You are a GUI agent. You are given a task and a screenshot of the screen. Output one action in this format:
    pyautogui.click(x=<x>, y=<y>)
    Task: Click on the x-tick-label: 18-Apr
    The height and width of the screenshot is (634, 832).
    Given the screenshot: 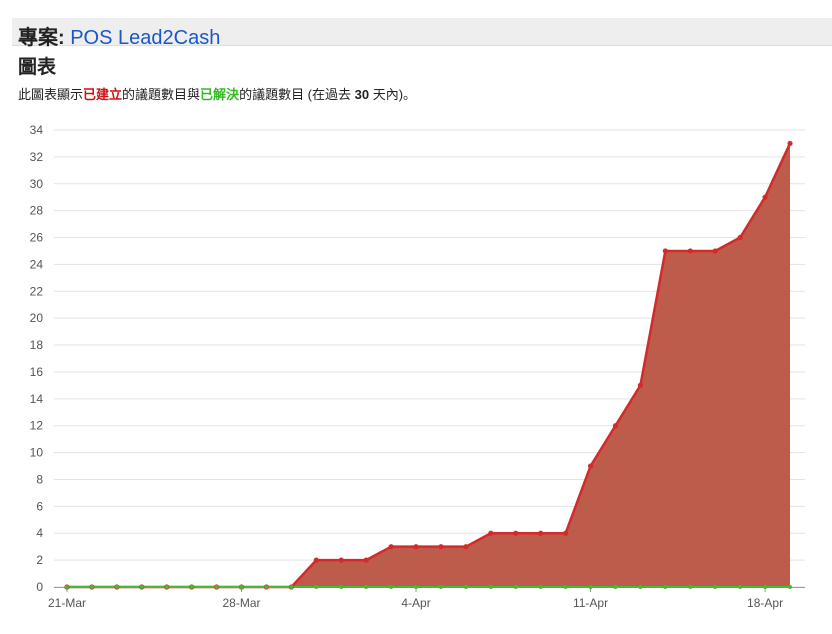 What is the action you would take?
    pyautogui.click(x=765, y=603)
    